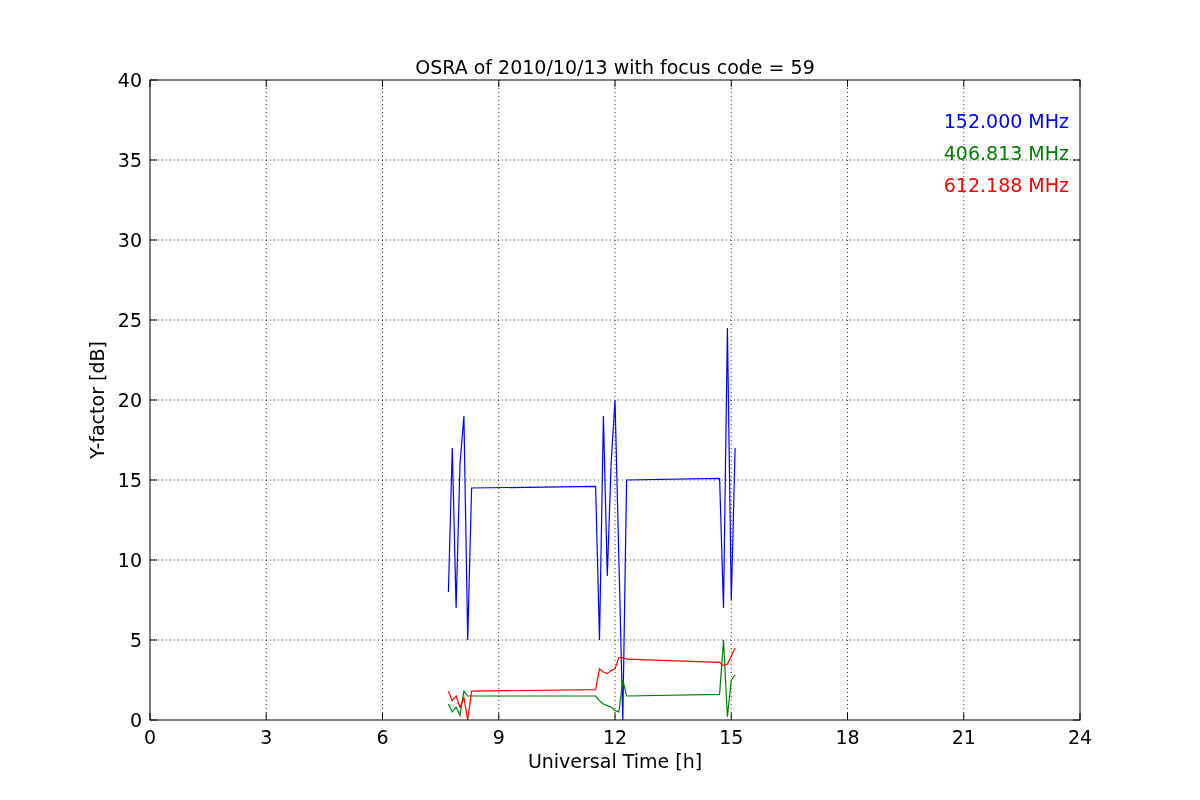 This screenshot has width=1200, height=800. Describe the element at coordinates (129, 560) in the screenshot. I see `tick-label: 10` at that location.